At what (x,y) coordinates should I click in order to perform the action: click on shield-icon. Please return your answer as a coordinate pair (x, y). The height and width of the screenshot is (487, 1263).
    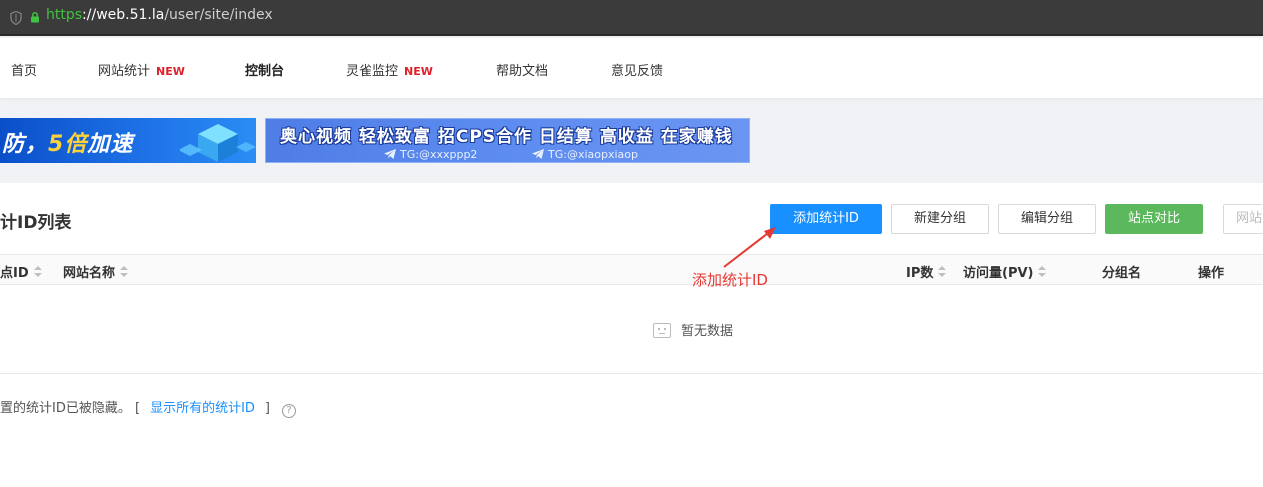
    Looking at the image, I should click on (16, 18).